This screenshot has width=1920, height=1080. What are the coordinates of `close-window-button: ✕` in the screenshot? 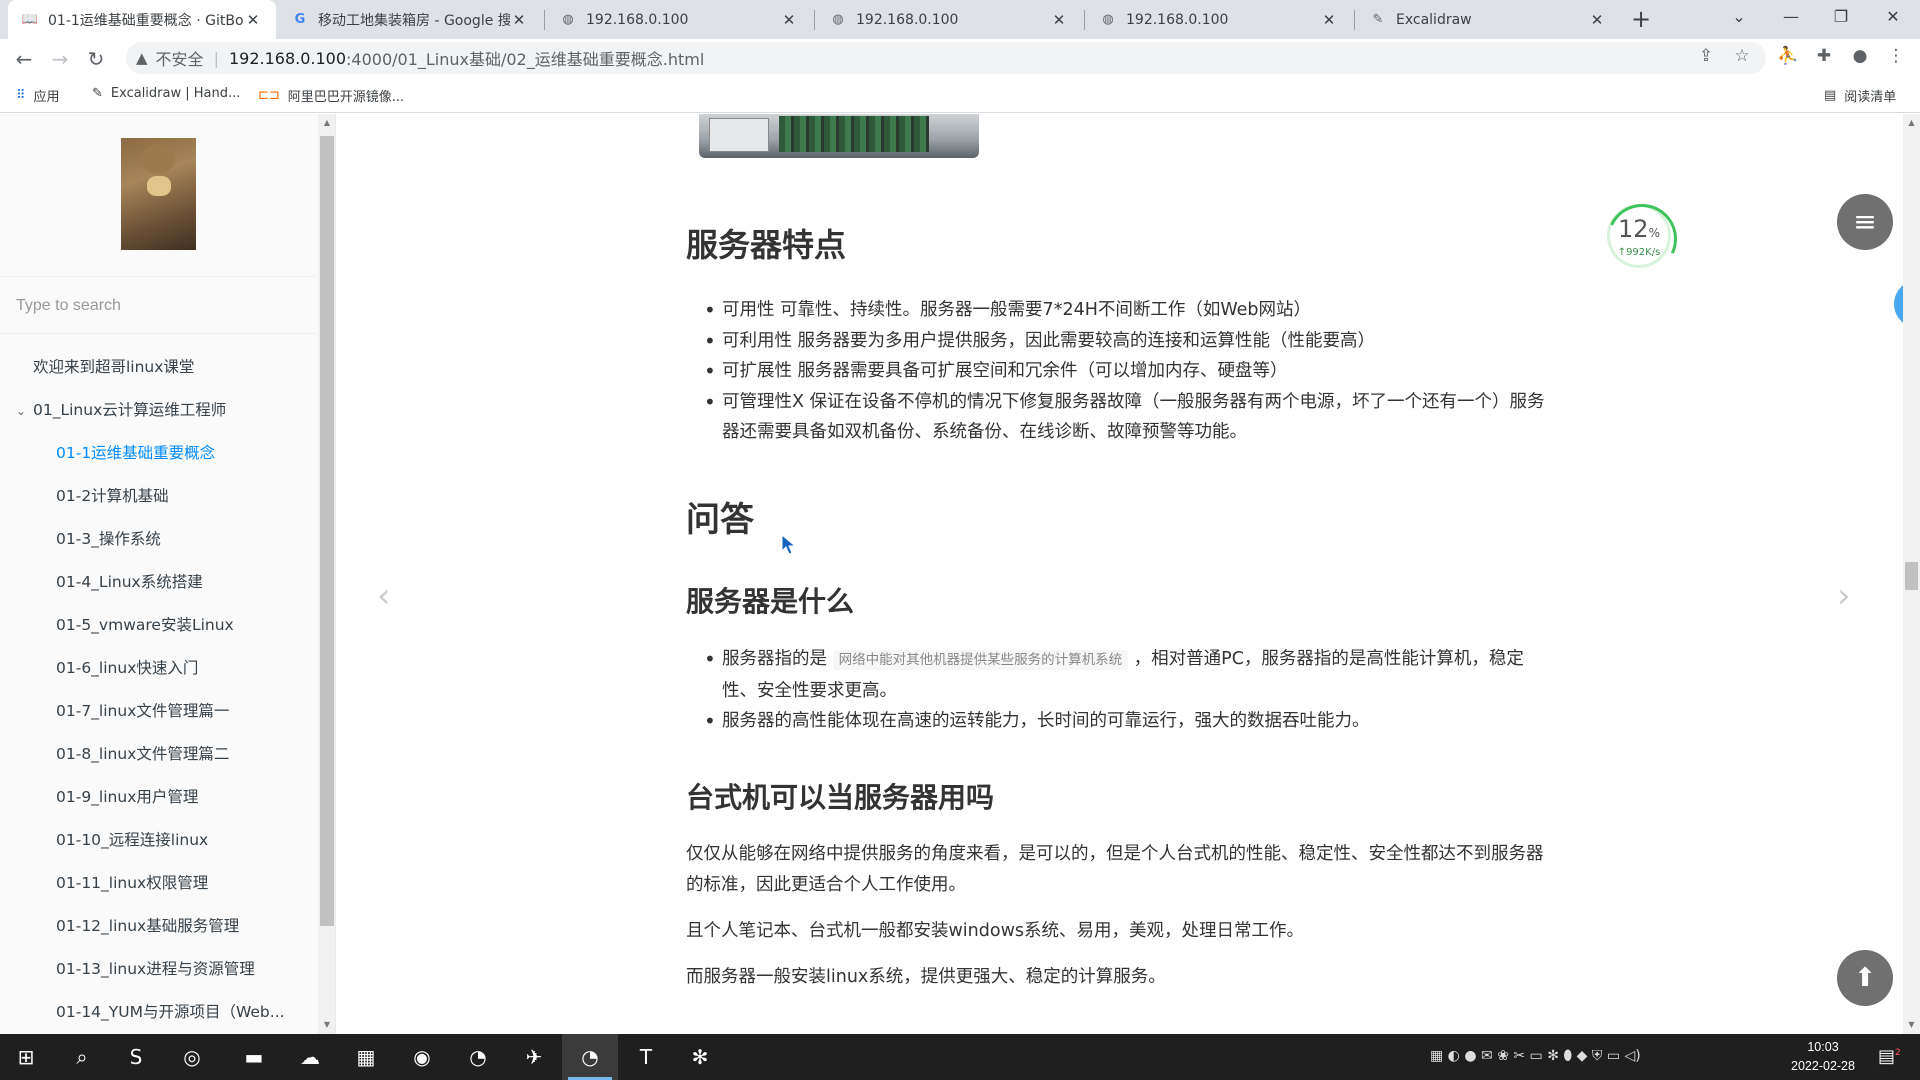 It's located at (1893, 17).